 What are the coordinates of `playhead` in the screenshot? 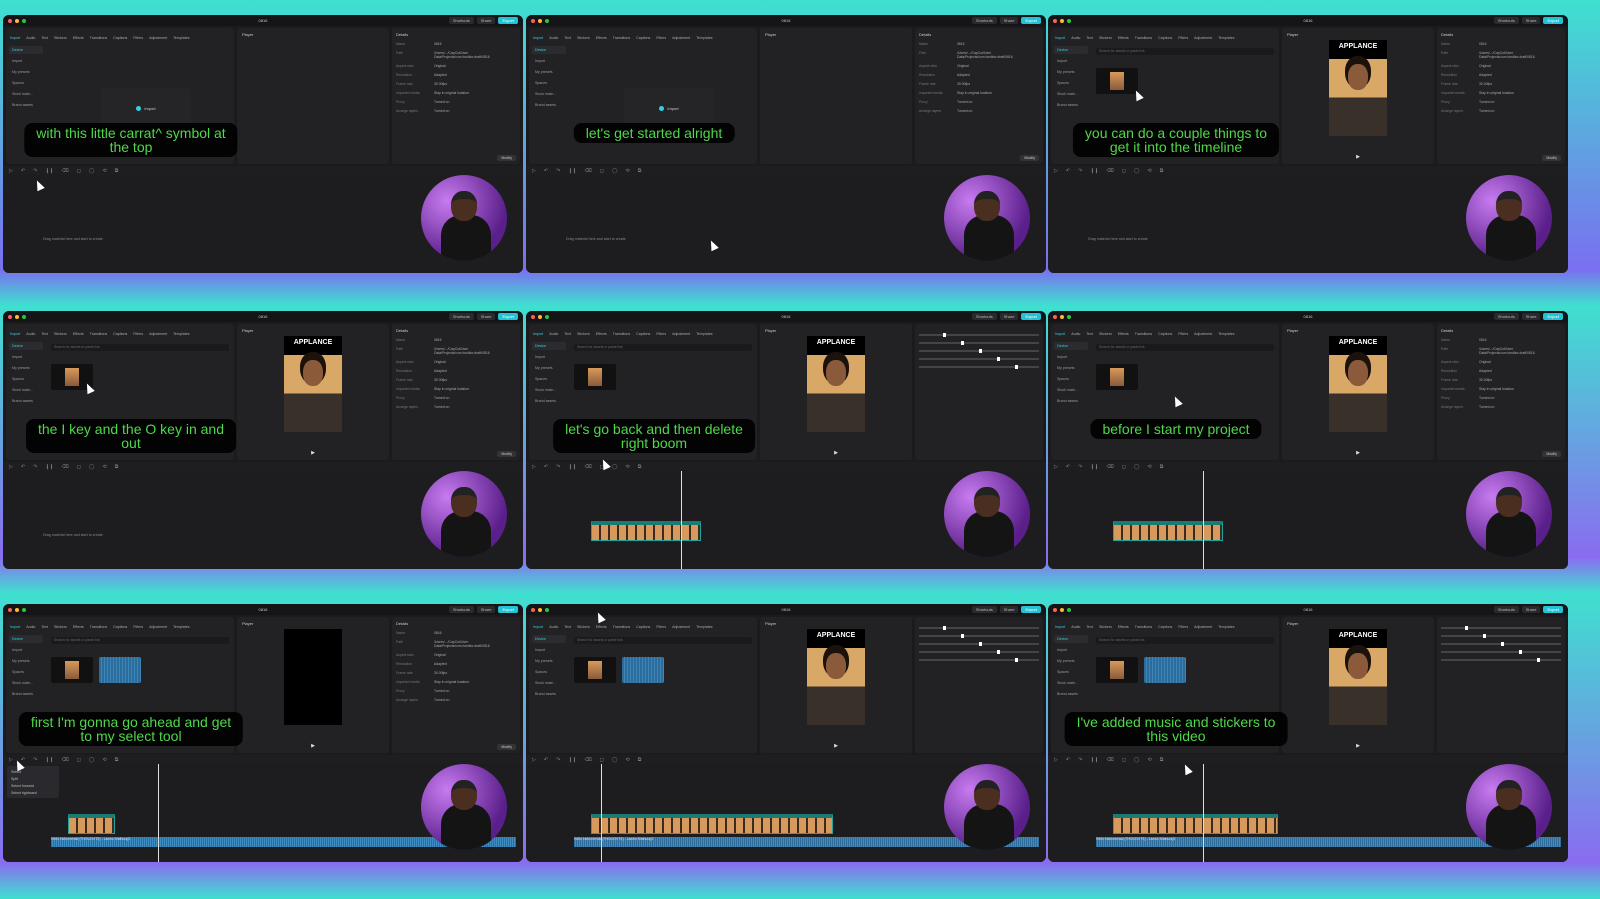 It's located at (1203, 813).